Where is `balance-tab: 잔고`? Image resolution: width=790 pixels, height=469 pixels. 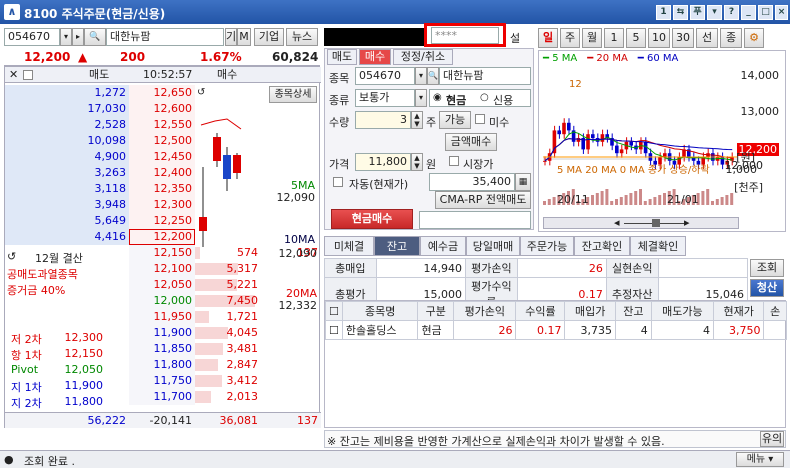
balance-tab: 잔고 is located at coordinates (397, 246).